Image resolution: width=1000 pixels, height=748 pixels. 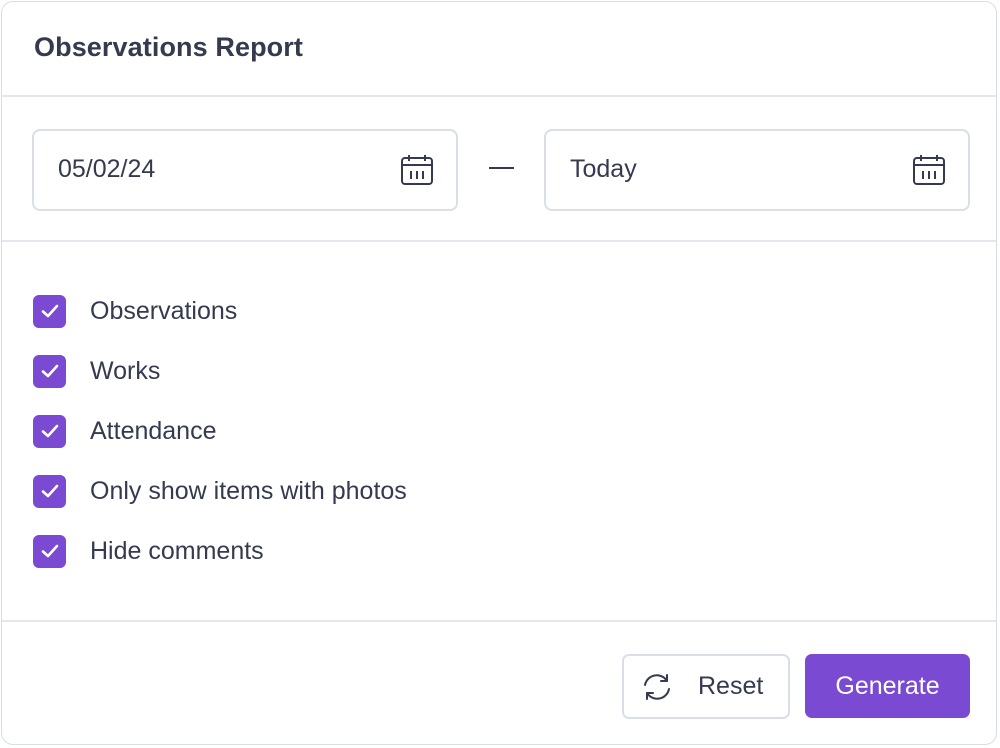 What do you see at coordinates (499, 49) in the screenshot?
I see `dialog-header: Observations Report` at bounding box center [499, 49].